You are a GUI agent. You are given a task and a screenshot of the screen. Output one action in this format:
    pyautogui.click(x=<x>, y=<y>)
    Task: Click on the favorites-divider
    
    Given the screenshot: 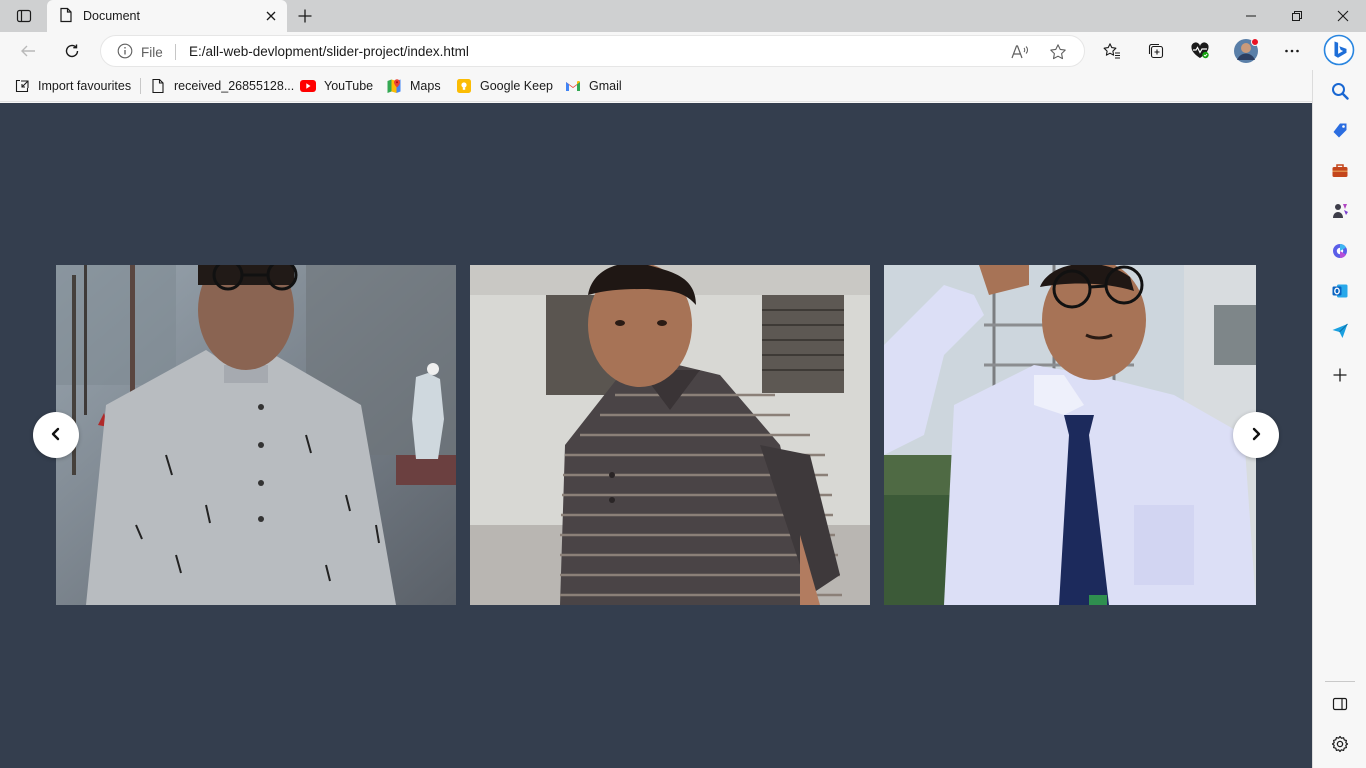 What is the action you would take?
    pyautogui.click(x=140, y=86)
    